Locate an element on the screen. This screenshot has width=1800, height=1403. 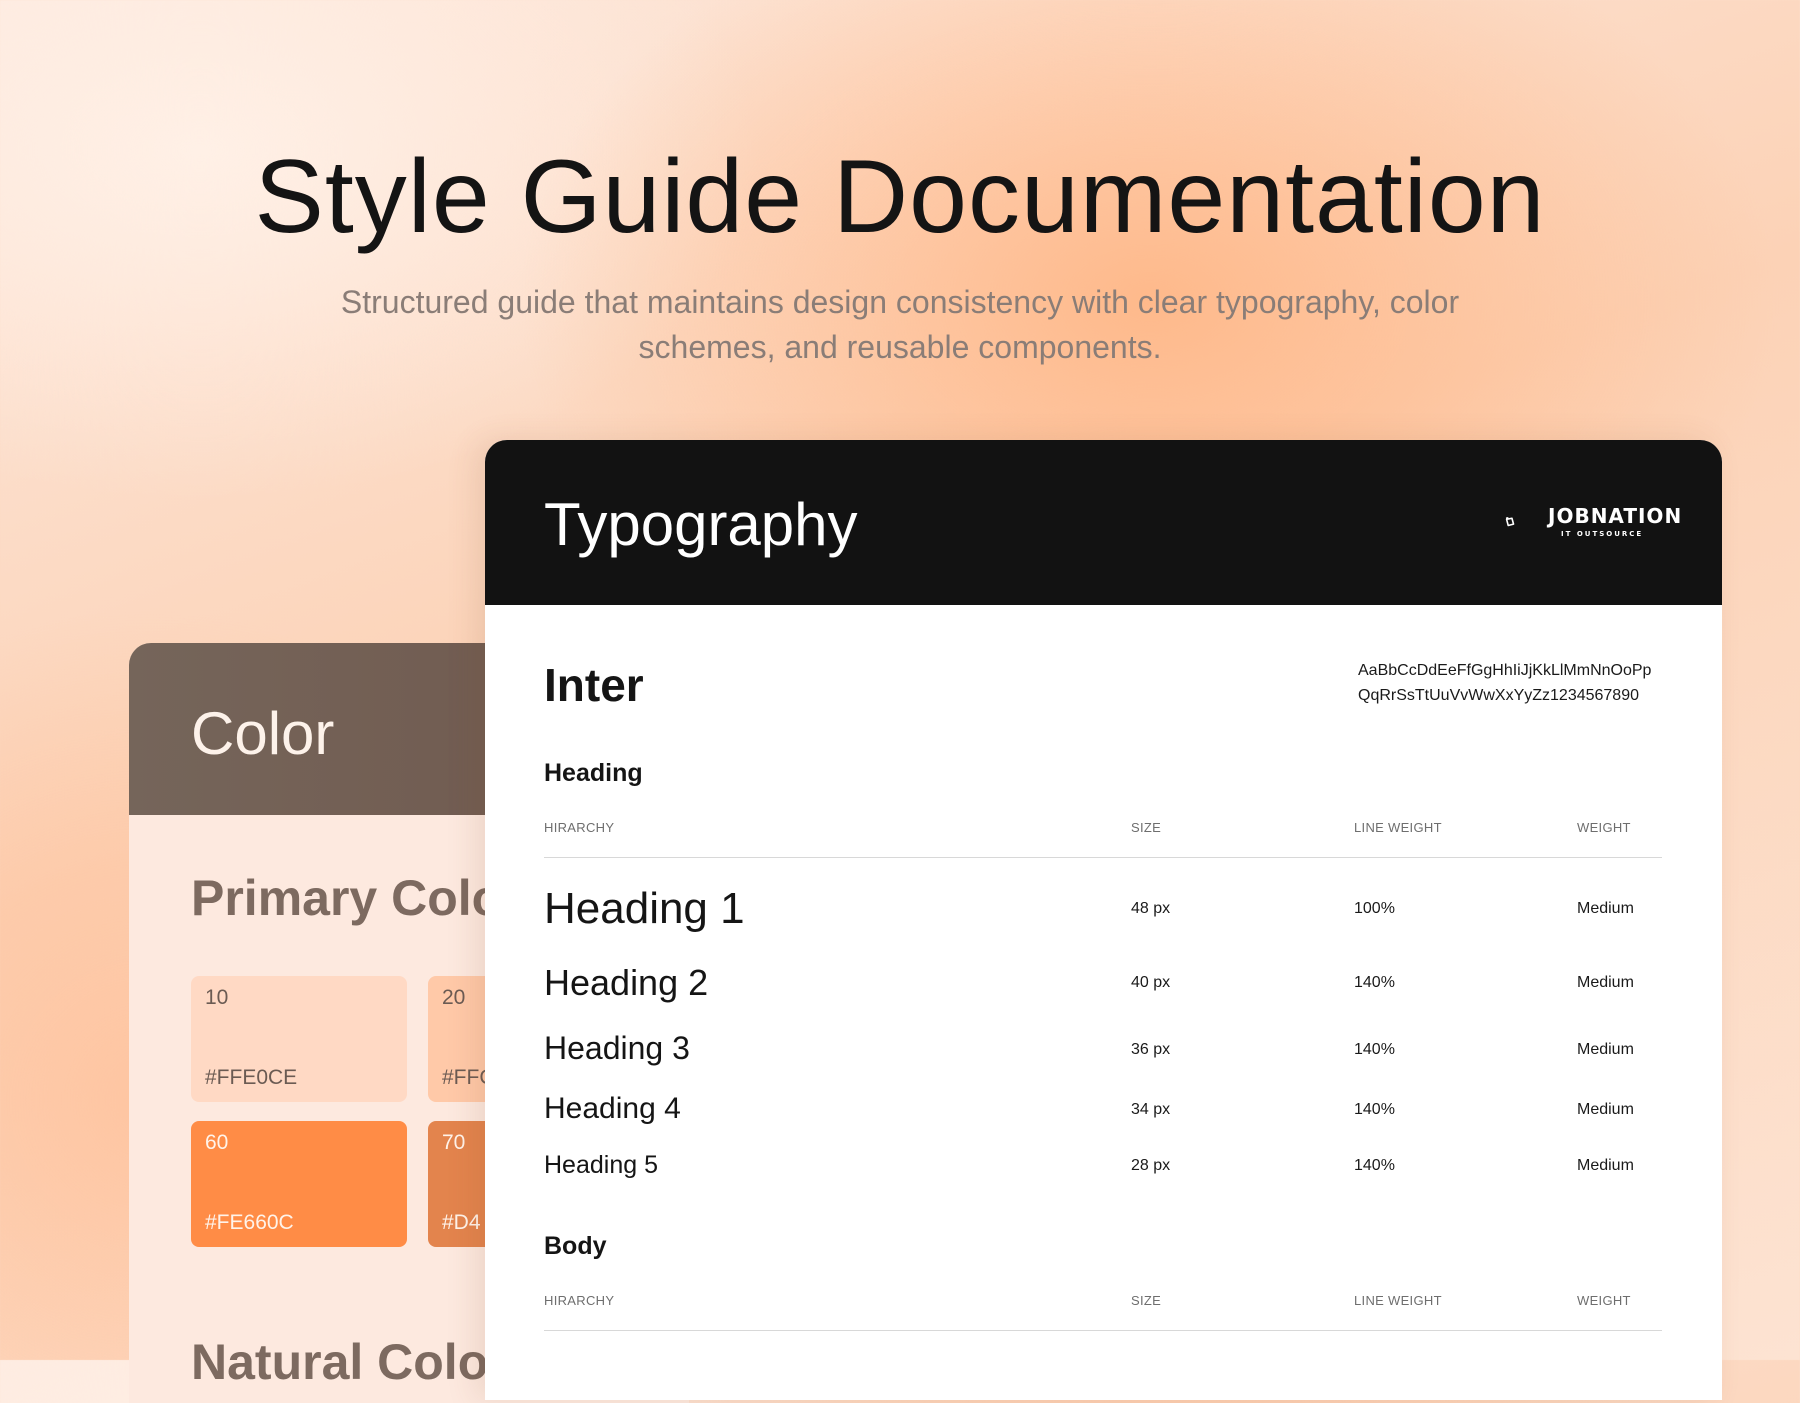
swatch-number: 10 is located at coordinates (217, 997).